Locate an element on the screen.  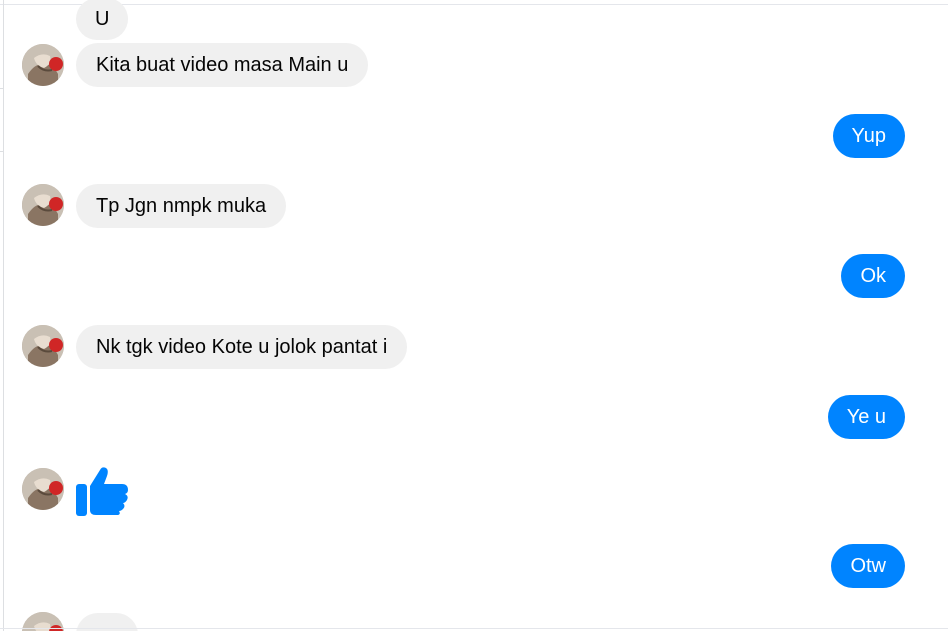
thumbs-up-icon is located at coordinates (102, 490).